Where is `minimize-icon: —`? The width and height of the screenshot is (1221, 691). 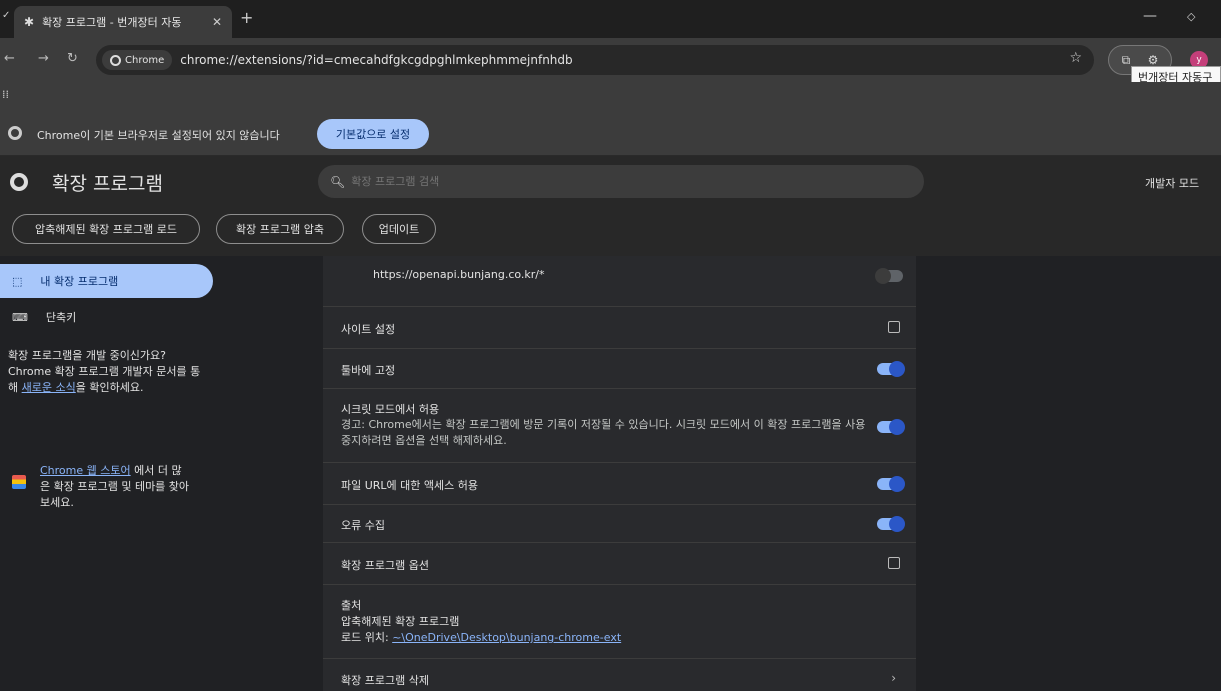 minimize-icon: — is located at coordinates (1150, 16).